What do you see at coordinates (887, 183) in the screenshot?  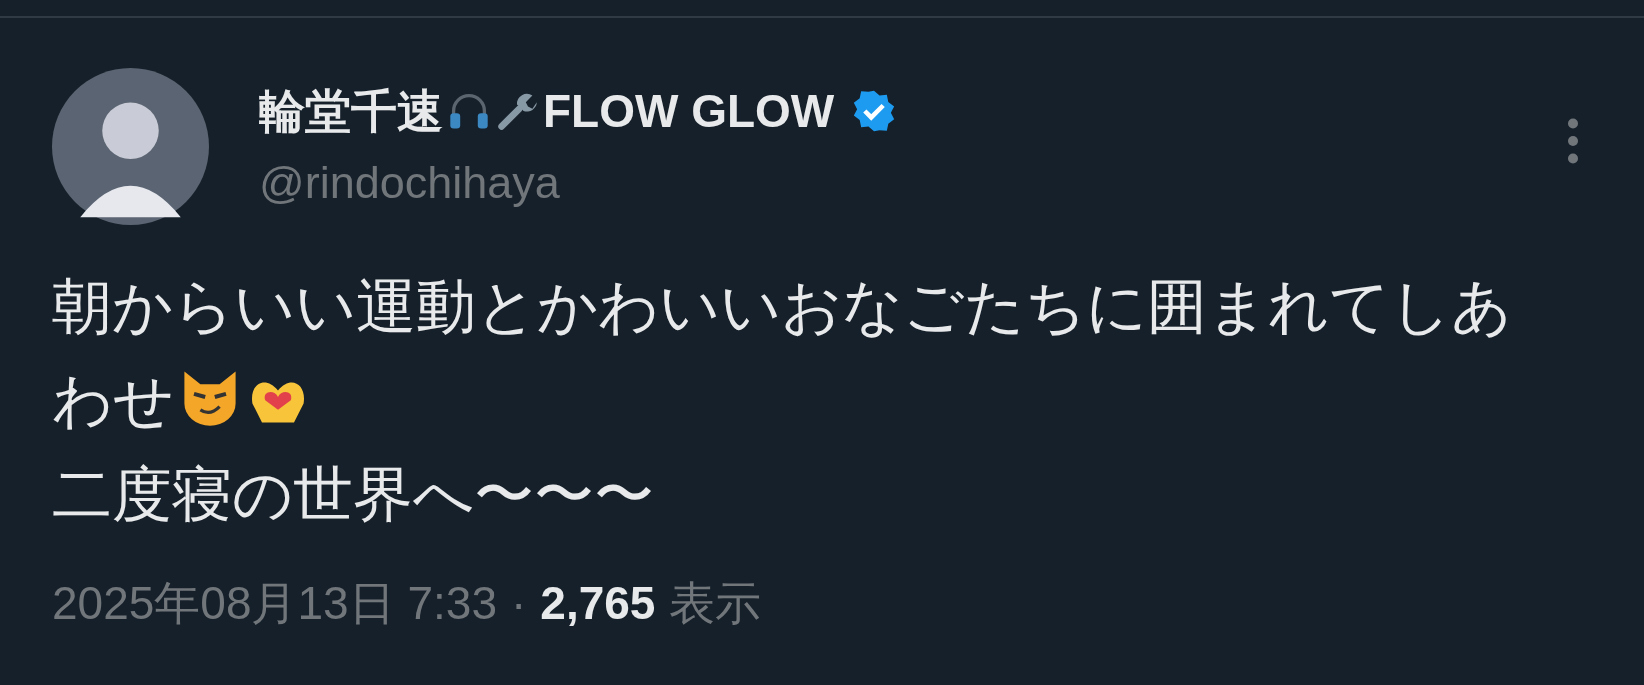 I see `username: @rindochihaya` at bounding box center [887, 183].